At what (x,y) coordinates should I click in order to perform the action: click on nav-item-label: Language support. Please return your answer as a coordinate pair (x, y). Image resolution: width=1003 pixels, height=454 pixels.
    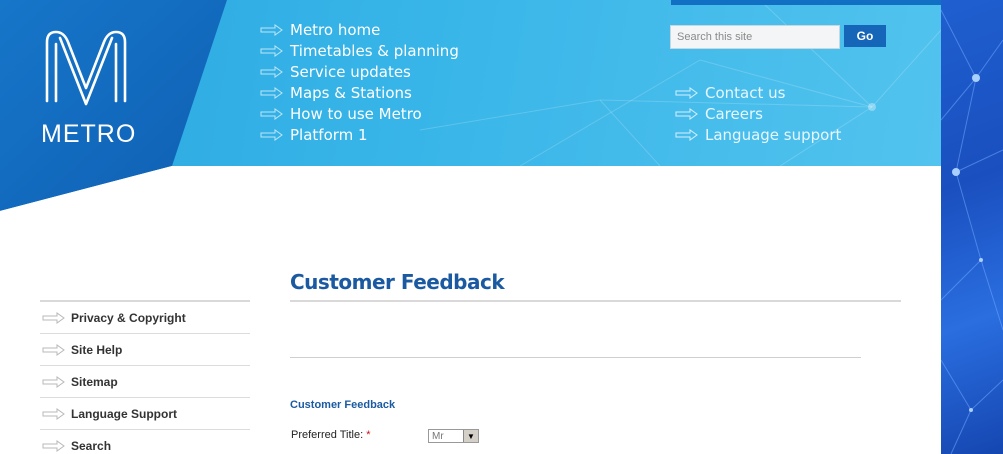
    Looking at the image, I should click on (773, 134).